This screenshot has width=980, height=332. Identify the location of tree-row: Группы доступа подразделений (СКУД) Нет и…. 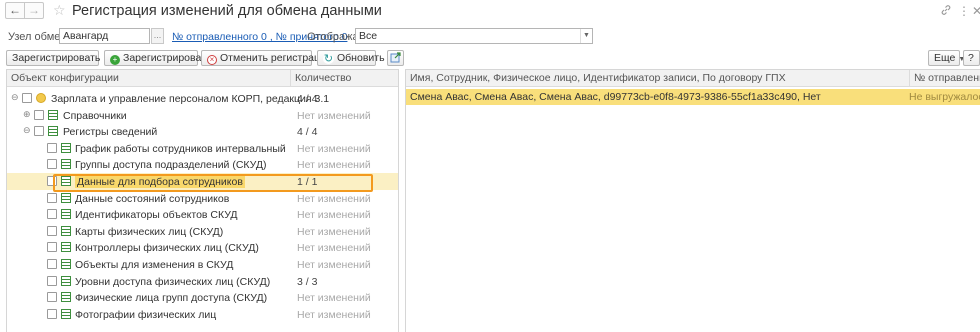
(202, 164).